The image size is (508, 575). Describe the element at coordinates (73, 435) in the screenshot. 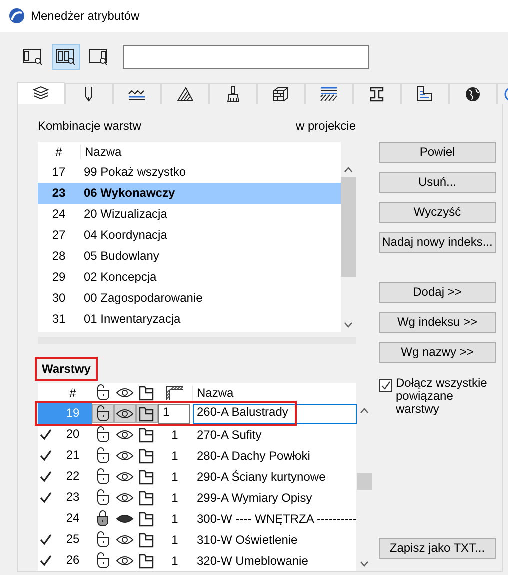

I see `row-index: 20` at that location.